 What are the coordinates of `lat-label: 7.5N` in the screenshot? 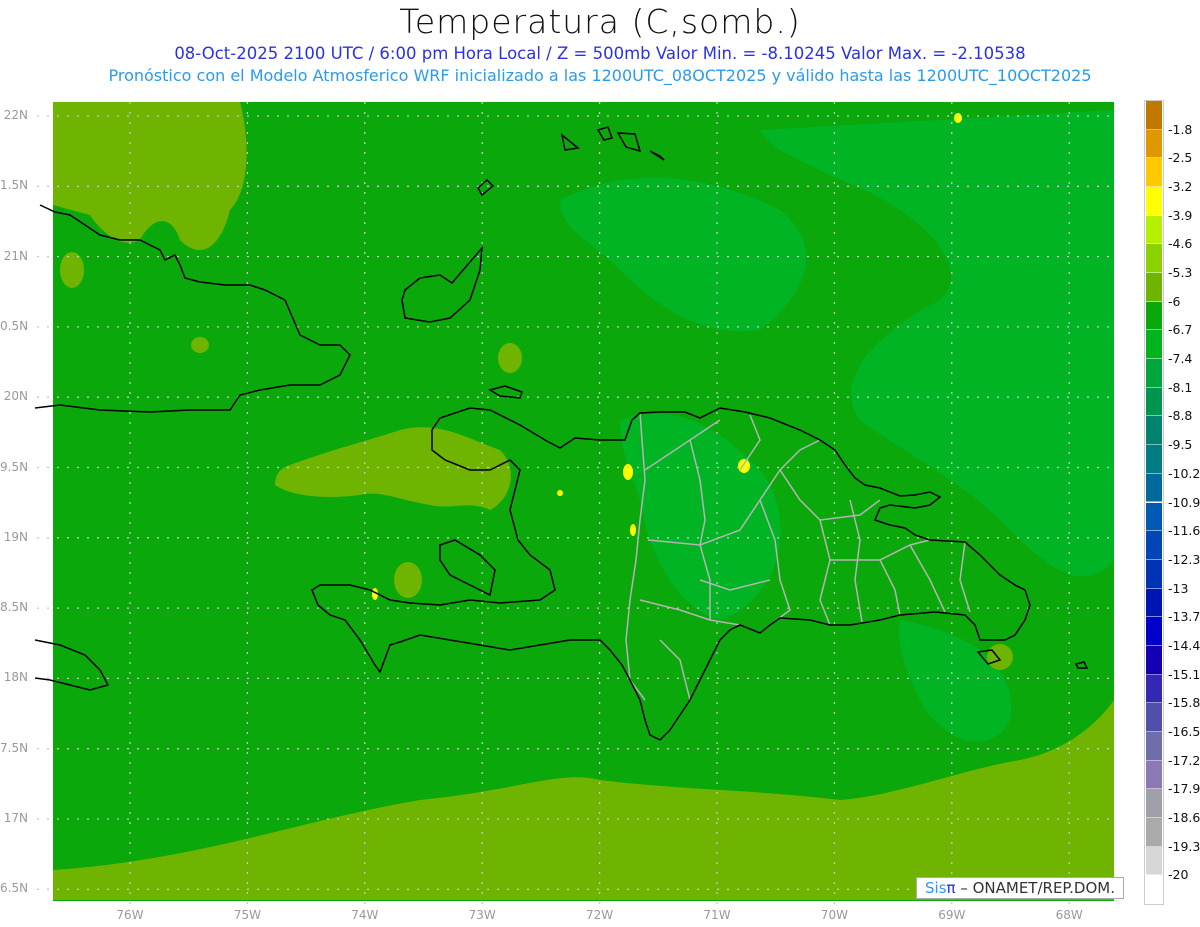 It's located at (14, 747).